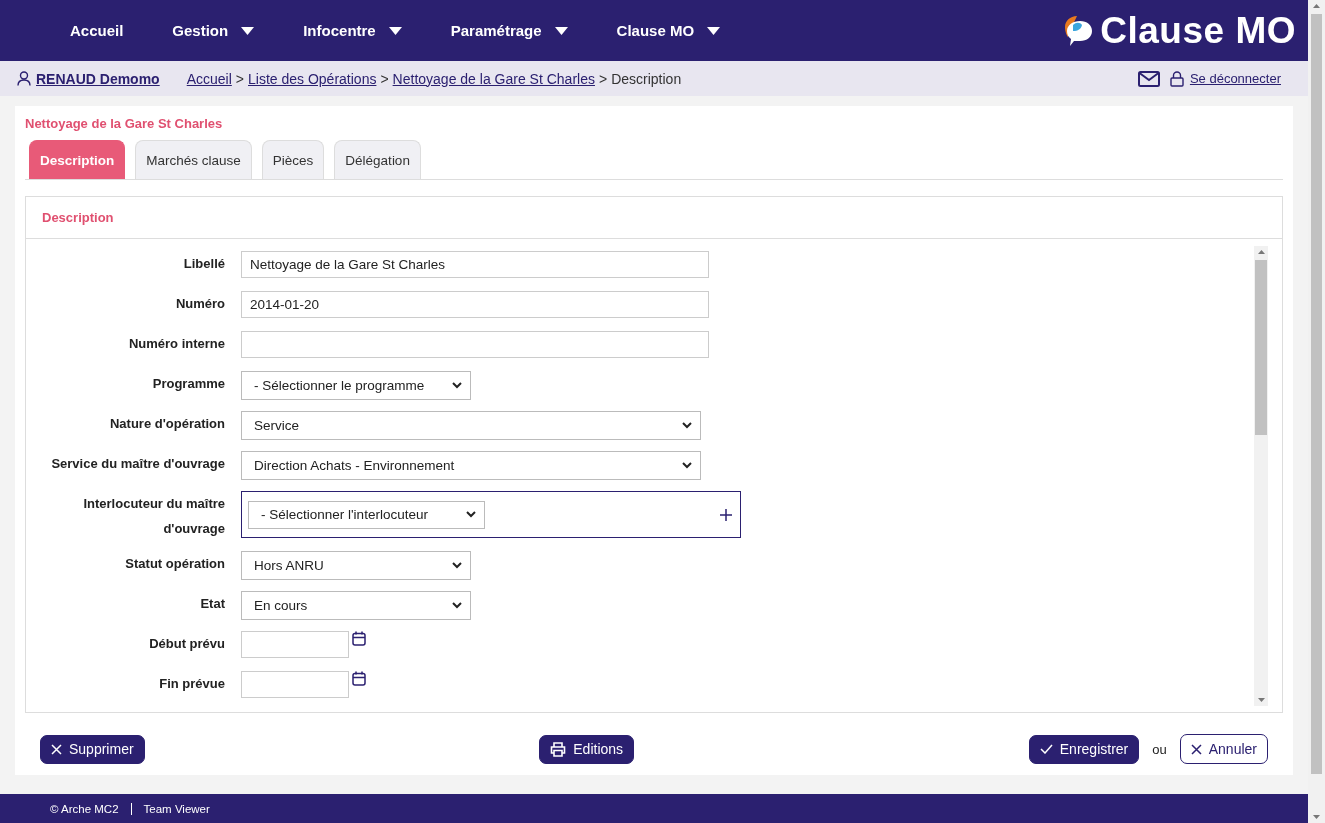  I want to click on or-text: ou, so click(1159, 749).